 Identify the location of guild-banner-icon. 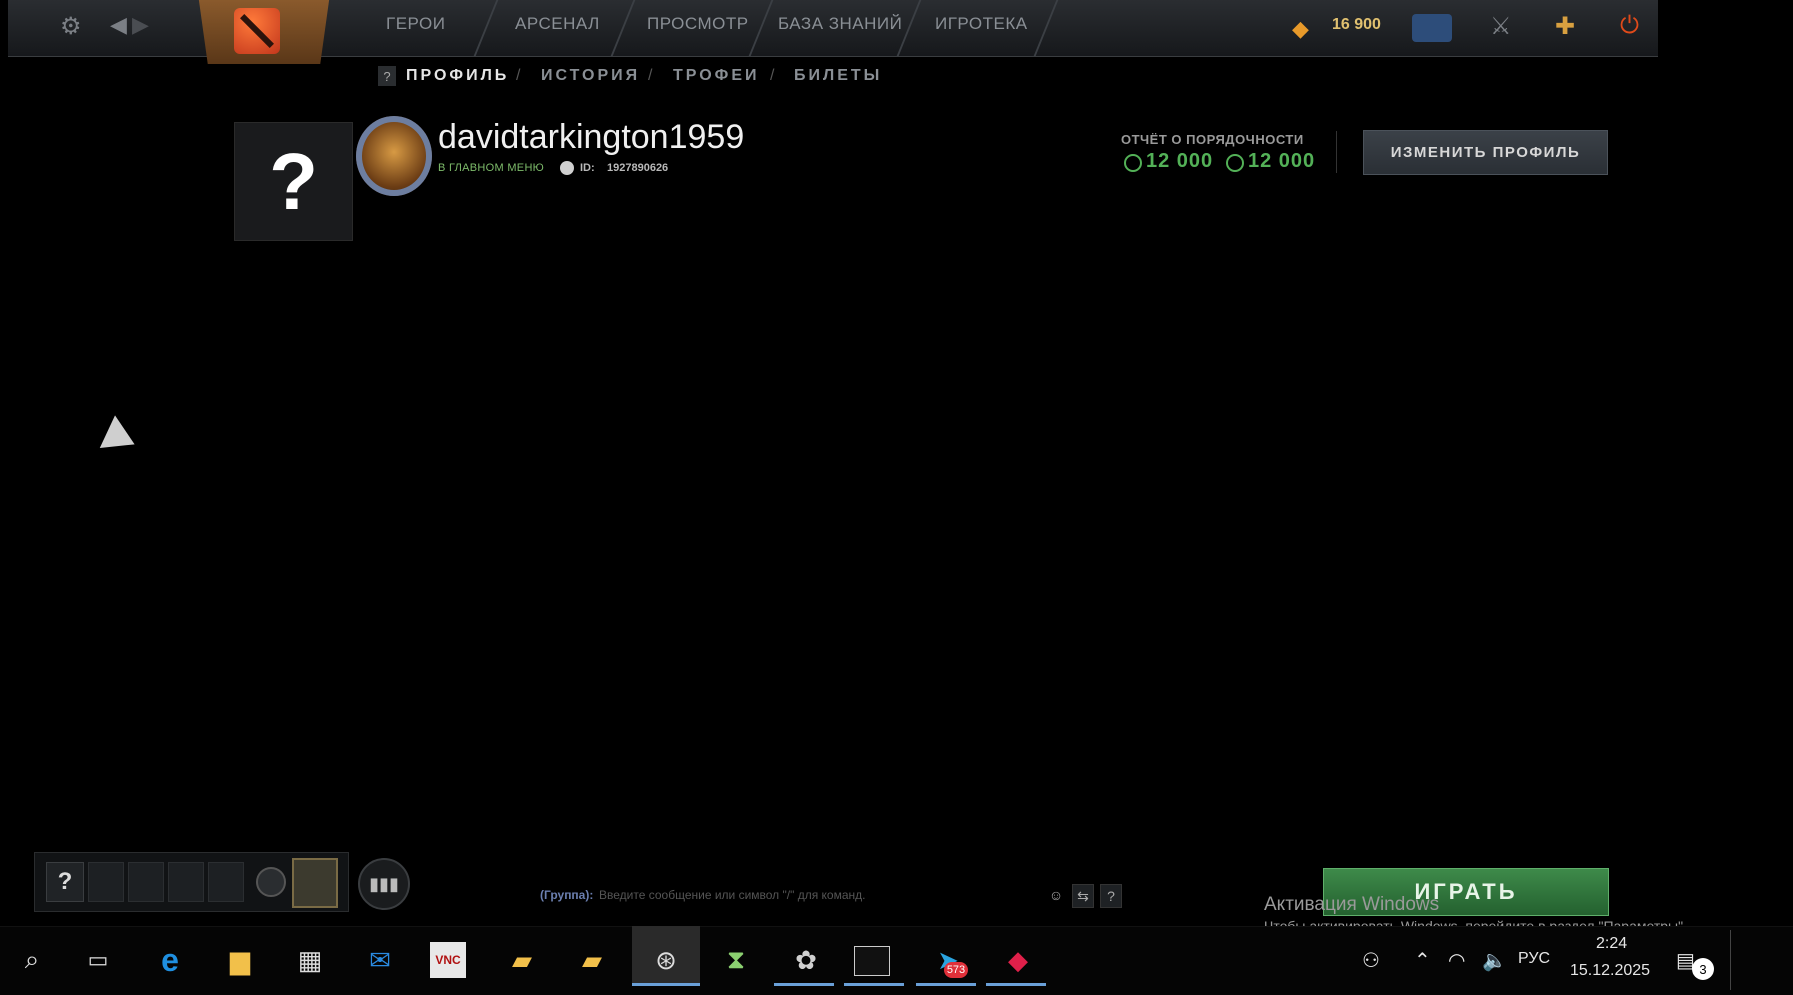
(315, 883).